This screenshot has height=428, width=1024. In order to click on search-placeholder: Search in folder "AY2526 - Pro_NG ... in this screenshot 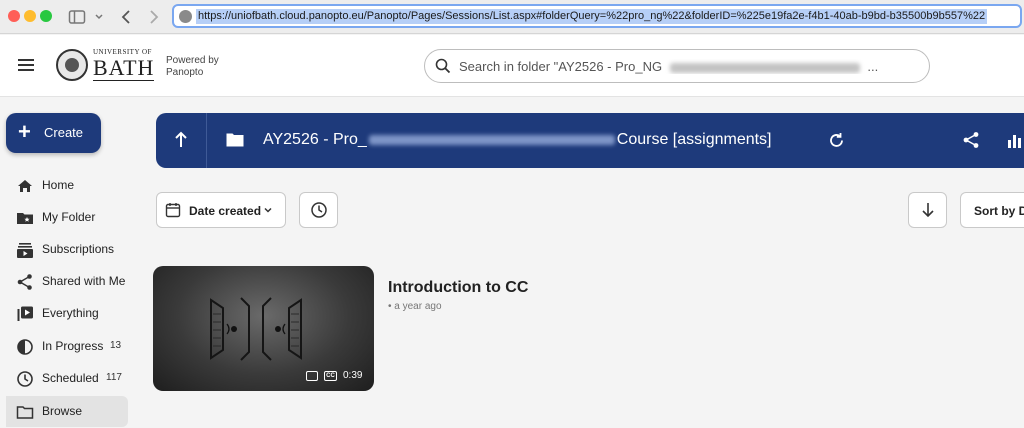, I will do `click(669, 66)`.